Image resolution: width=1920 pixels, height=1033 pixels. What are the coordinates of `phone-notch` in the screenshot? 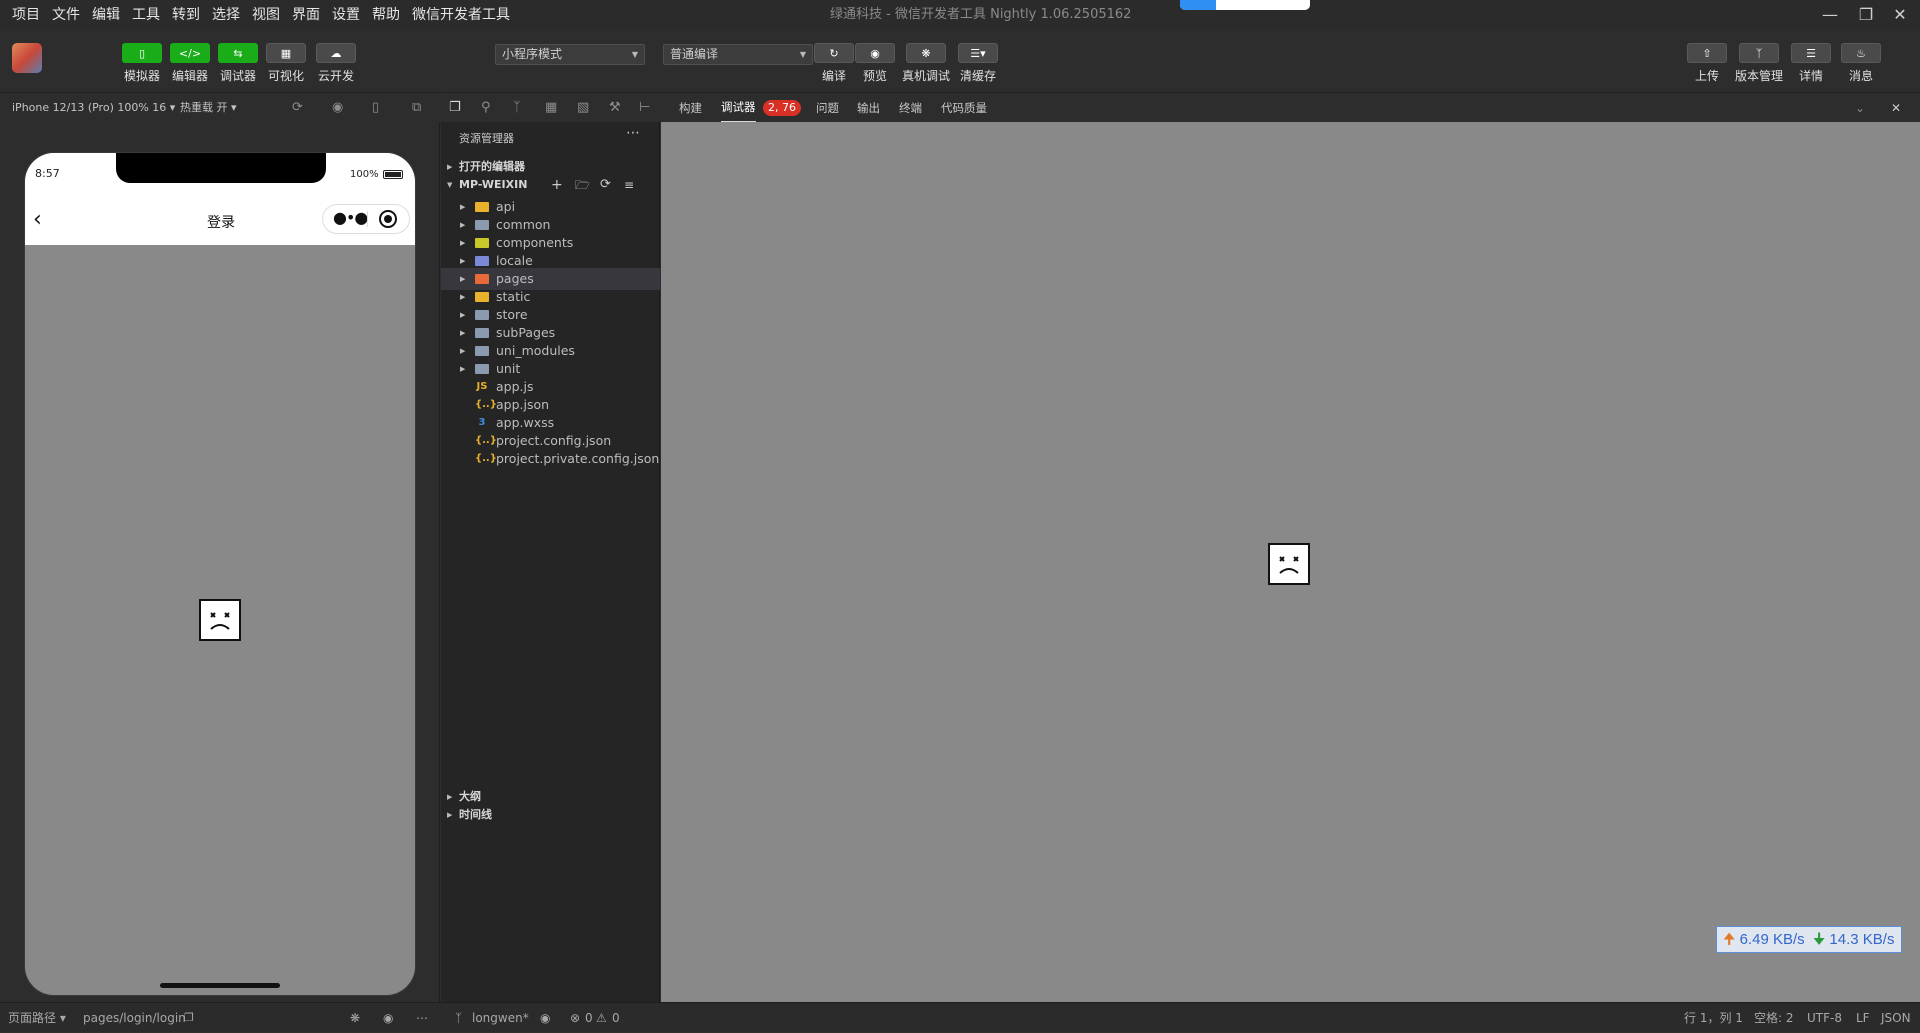 It's located at (221, 168).